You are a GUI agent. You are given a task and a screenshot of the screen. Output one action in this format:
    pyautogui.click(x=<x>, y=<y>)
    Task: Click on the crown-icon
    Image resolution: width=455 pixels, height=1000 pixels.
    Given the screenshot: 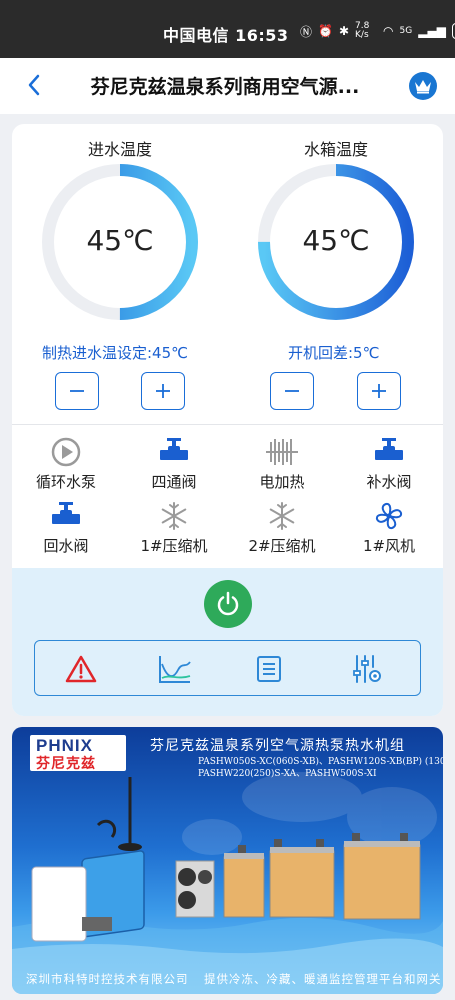 What is the action you would take?
    pyautogui.click(x=423, y=87)
    